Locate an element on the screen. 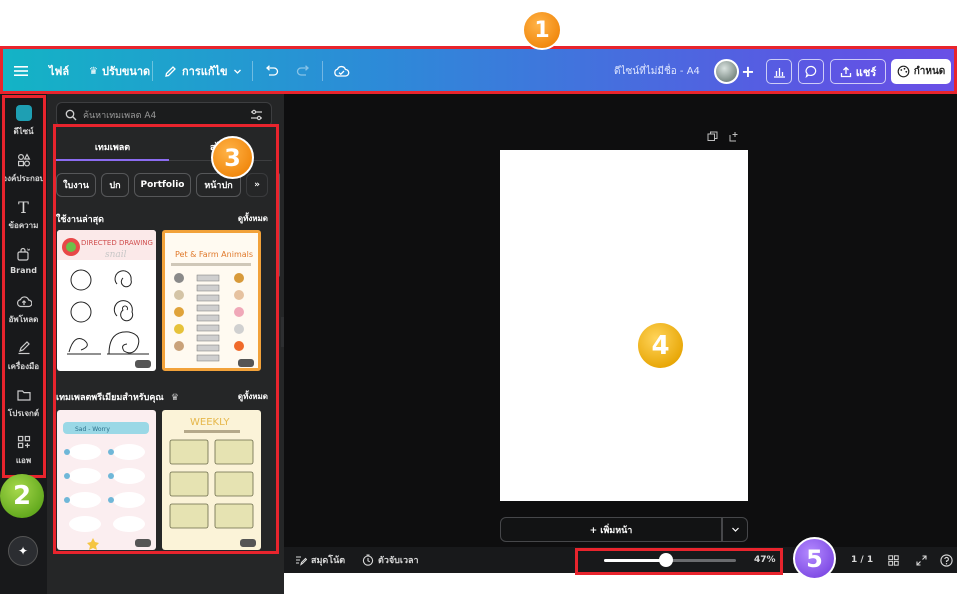 This screenshot has width=957, height=594. badge-number: 1 is located at coordinates (542, 30).